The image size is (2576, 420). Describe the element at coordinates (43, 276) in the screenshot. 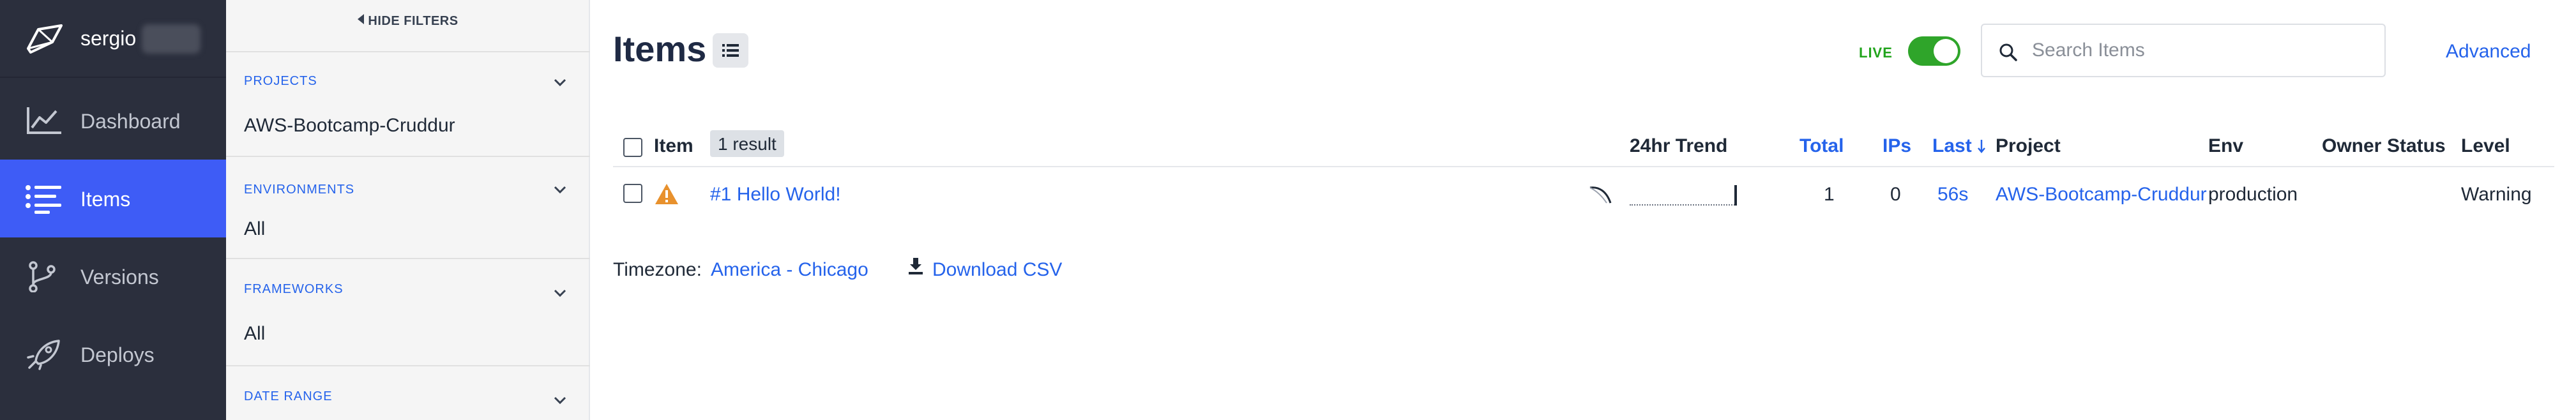

I see `git-branch-icon` at that location.